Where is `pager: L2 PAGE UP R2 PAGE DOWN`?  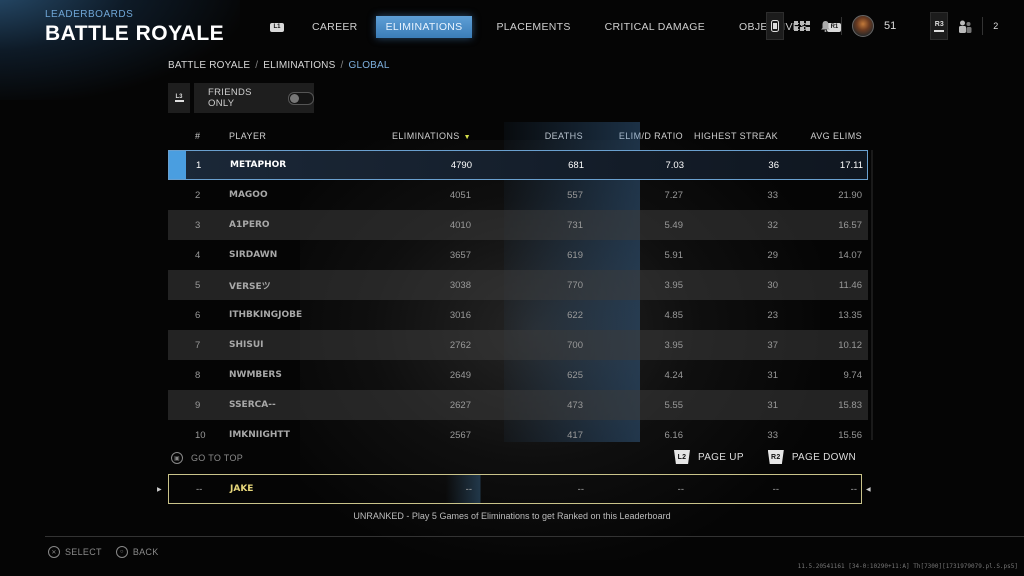 pager: L2 PAGE UP R2 PAGE DOWN is located at coordinates (764, 457).